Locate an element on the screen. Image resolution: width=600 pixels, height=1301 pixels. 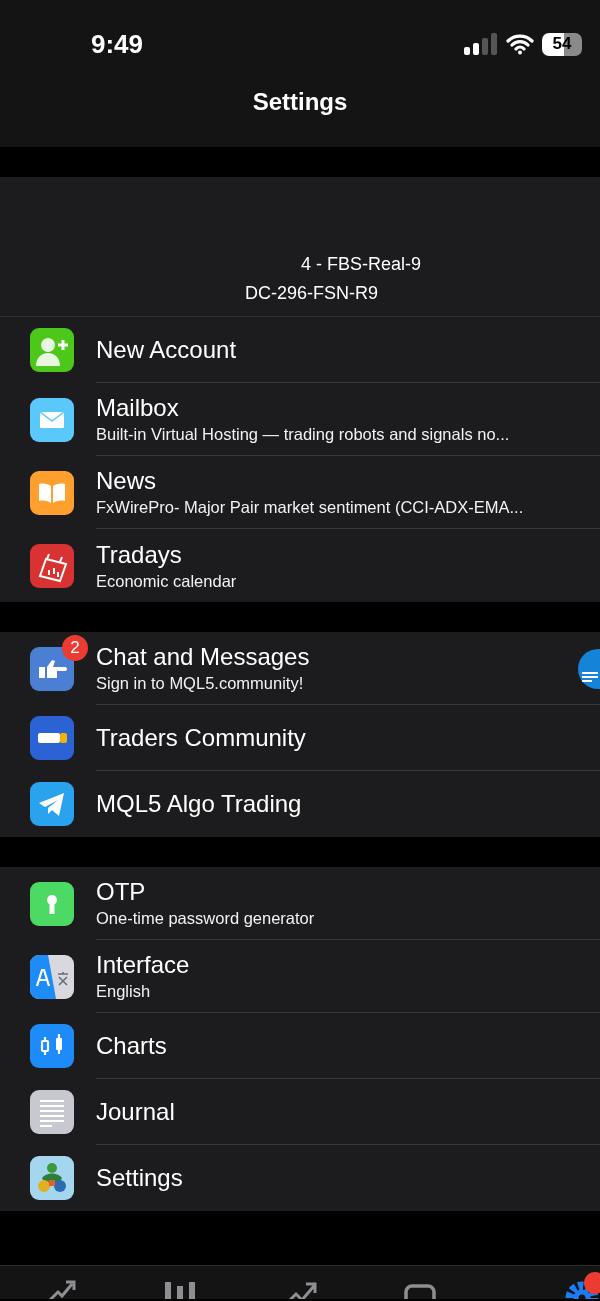
row-title: Settings is located at coordinates (139, 1178).